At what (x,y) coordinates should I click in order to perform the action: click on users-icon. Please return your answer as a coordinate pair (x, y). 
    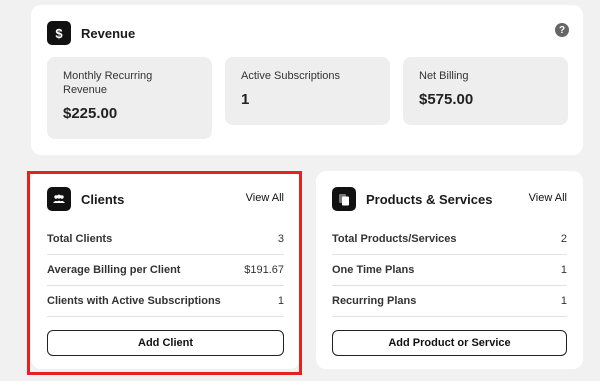
    Looking at the image, I should click on (59, 199).